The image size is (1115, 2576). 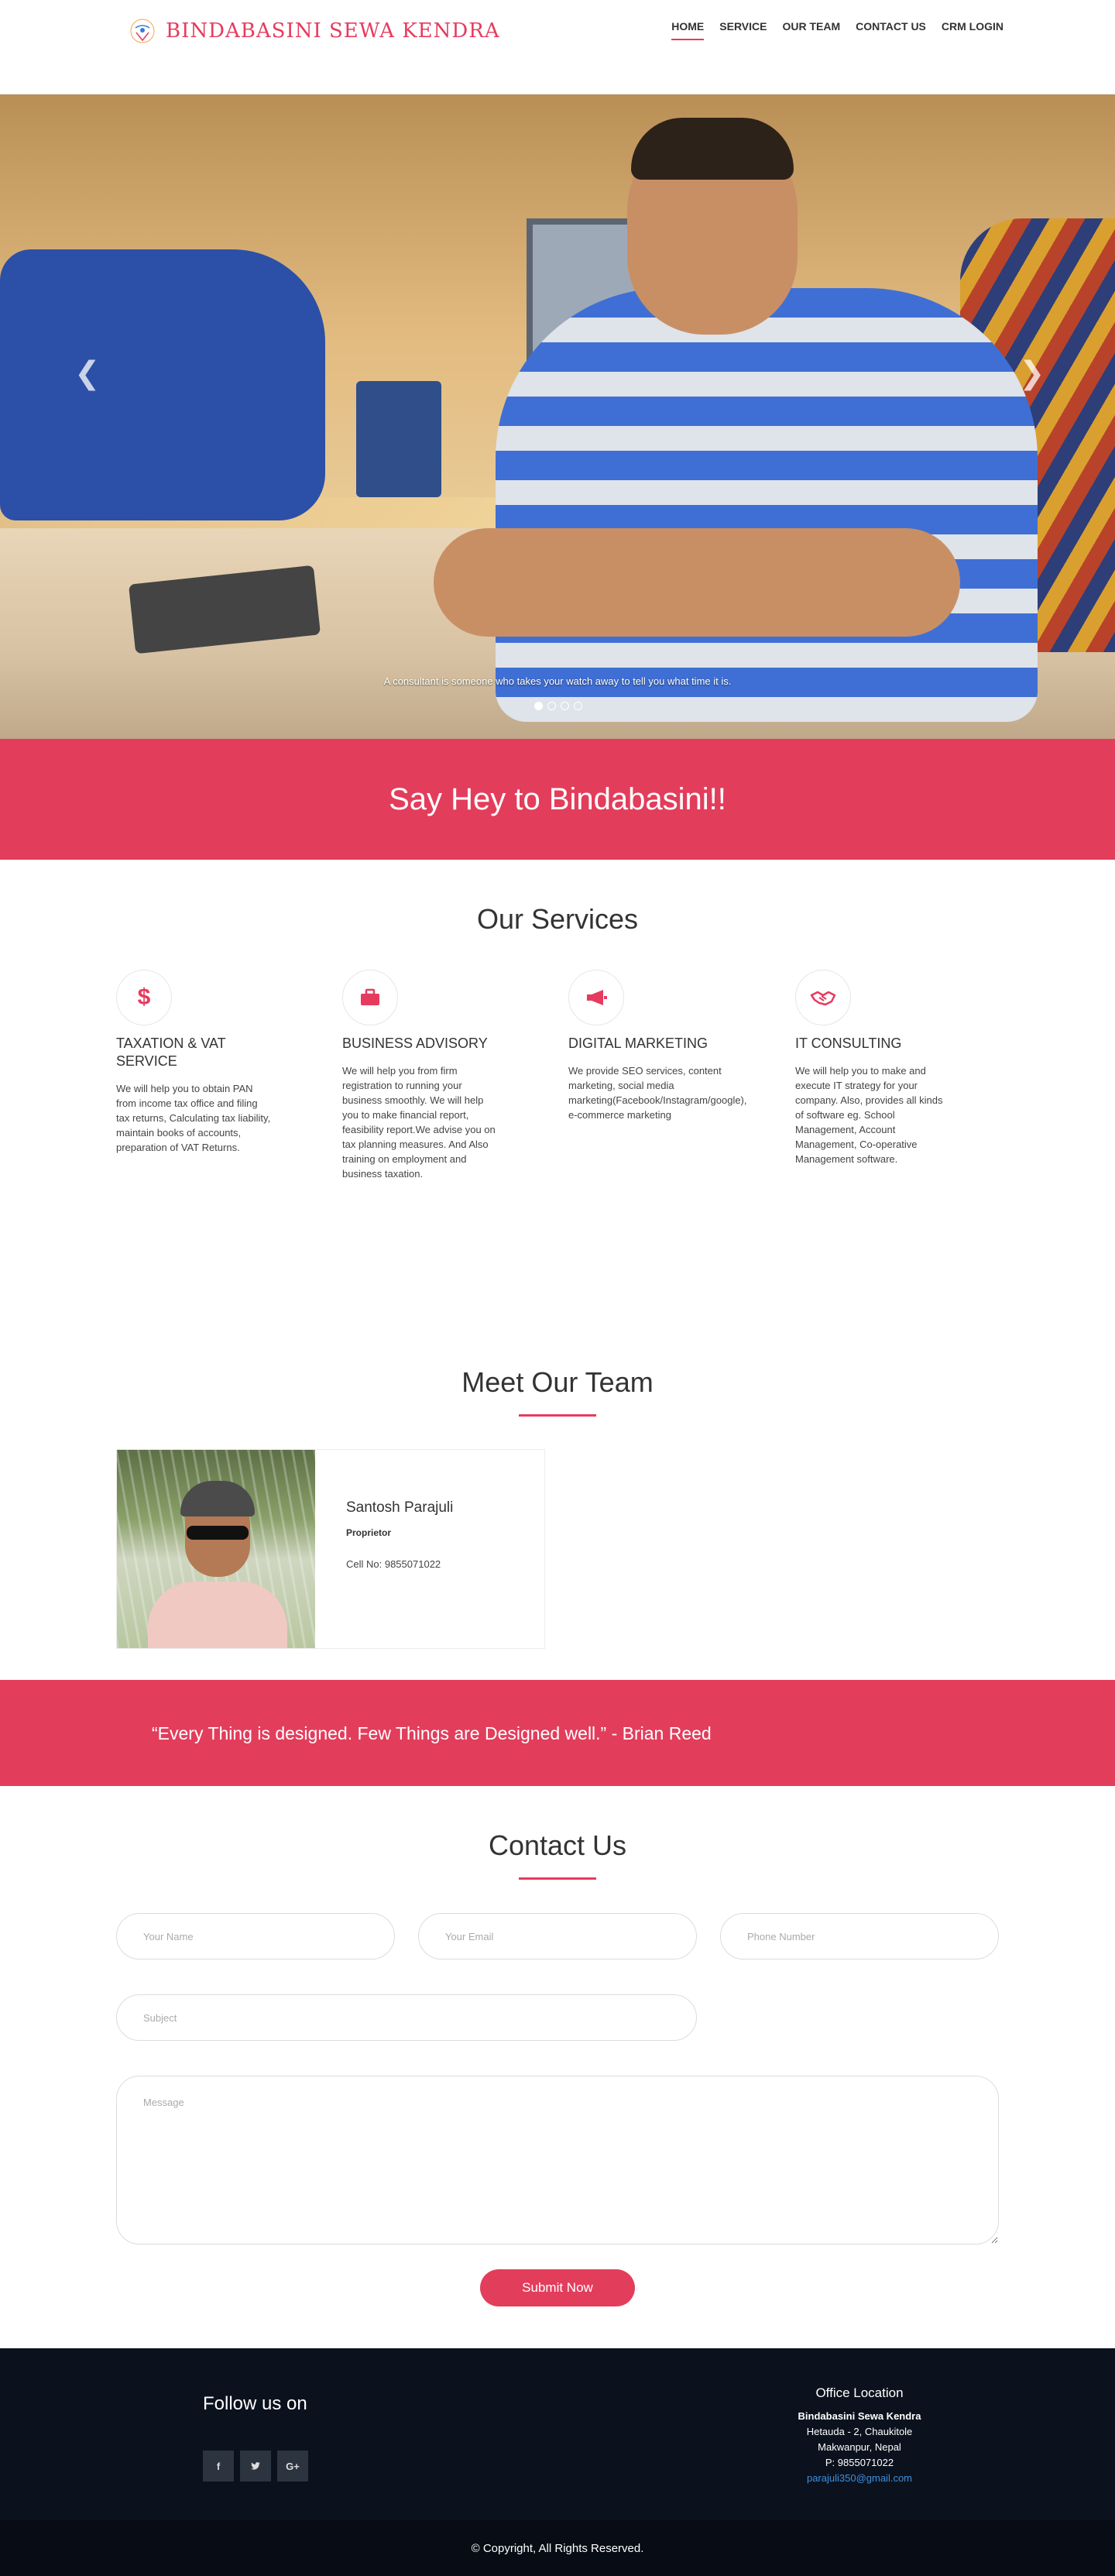 I want to click on office-email-link: parajuli350@gmail.com, so click(x=859, y=2478).